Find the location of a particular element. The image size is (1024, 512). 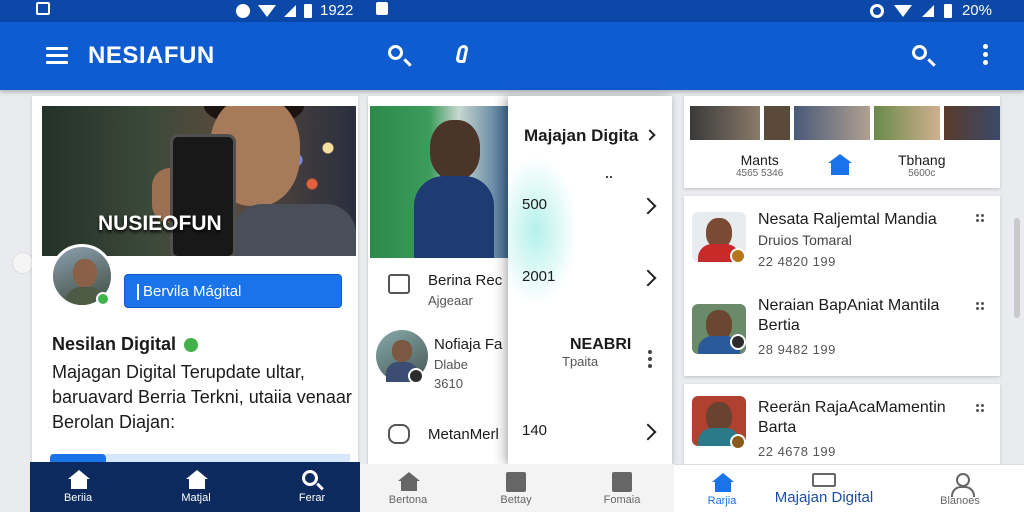

phone-illustration is located at coordinates (203, 195).